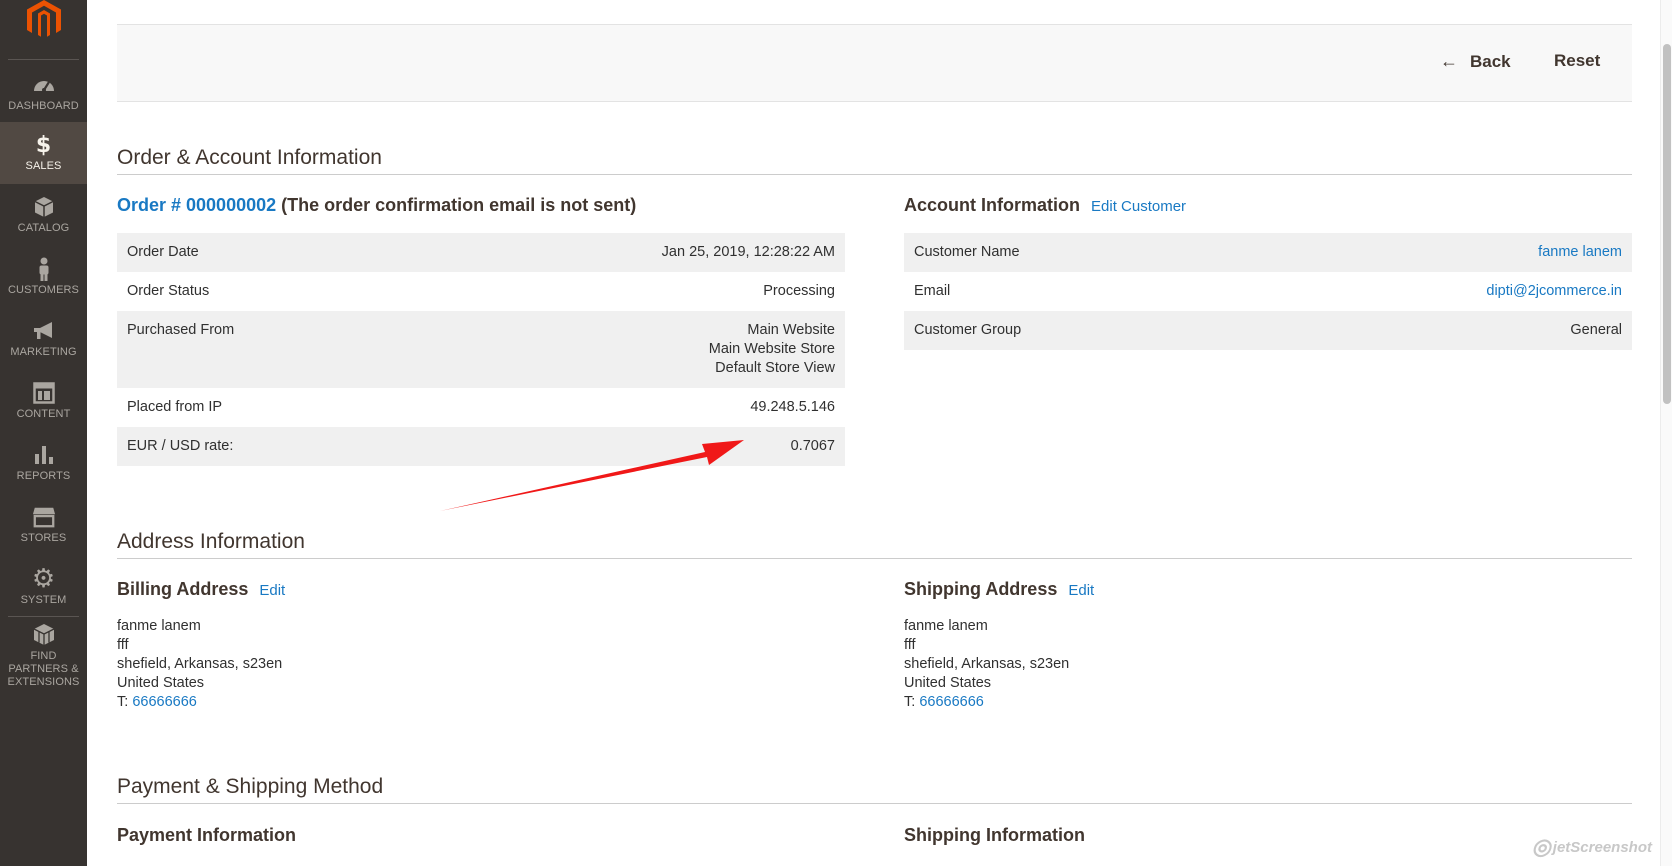  What do you see at coordinates (981, 589) in the screenshot?
I see `shipping-address-title: Shipping Address` at bounding box center [981, 589].